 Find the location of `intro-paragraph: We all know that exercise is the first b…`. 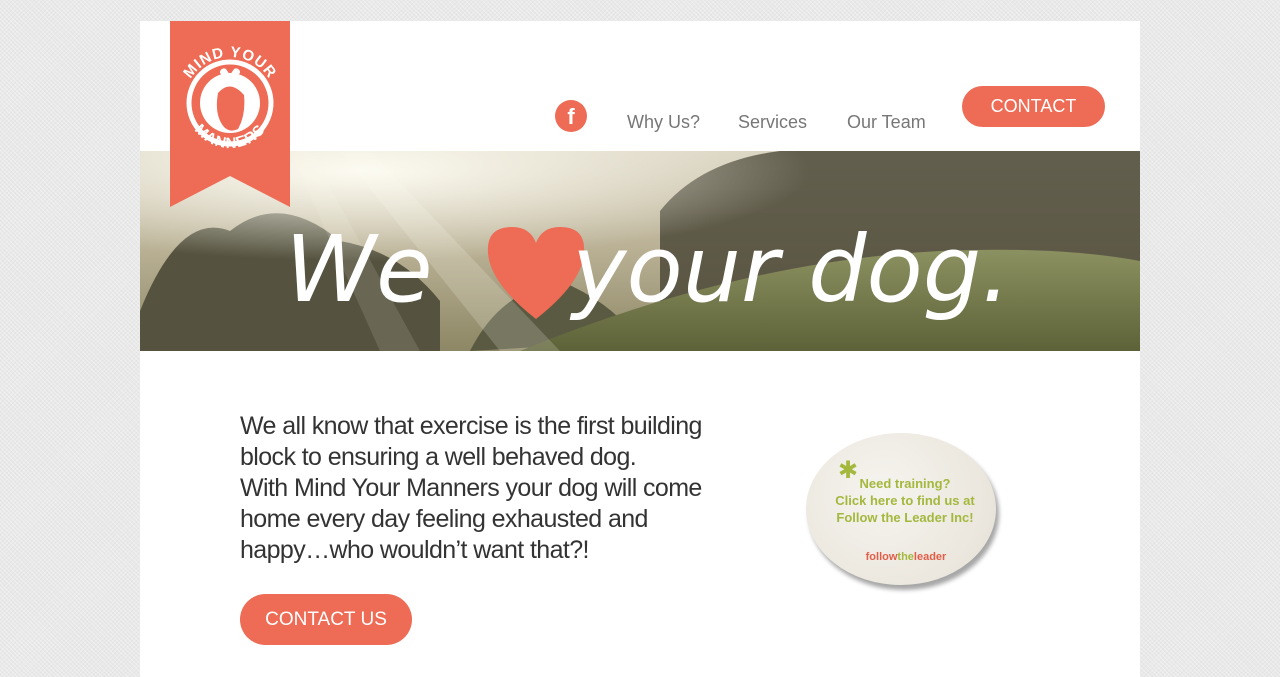

intro-paragraph: We all know that exercise is the first b… is located at coordinates (490, 488).